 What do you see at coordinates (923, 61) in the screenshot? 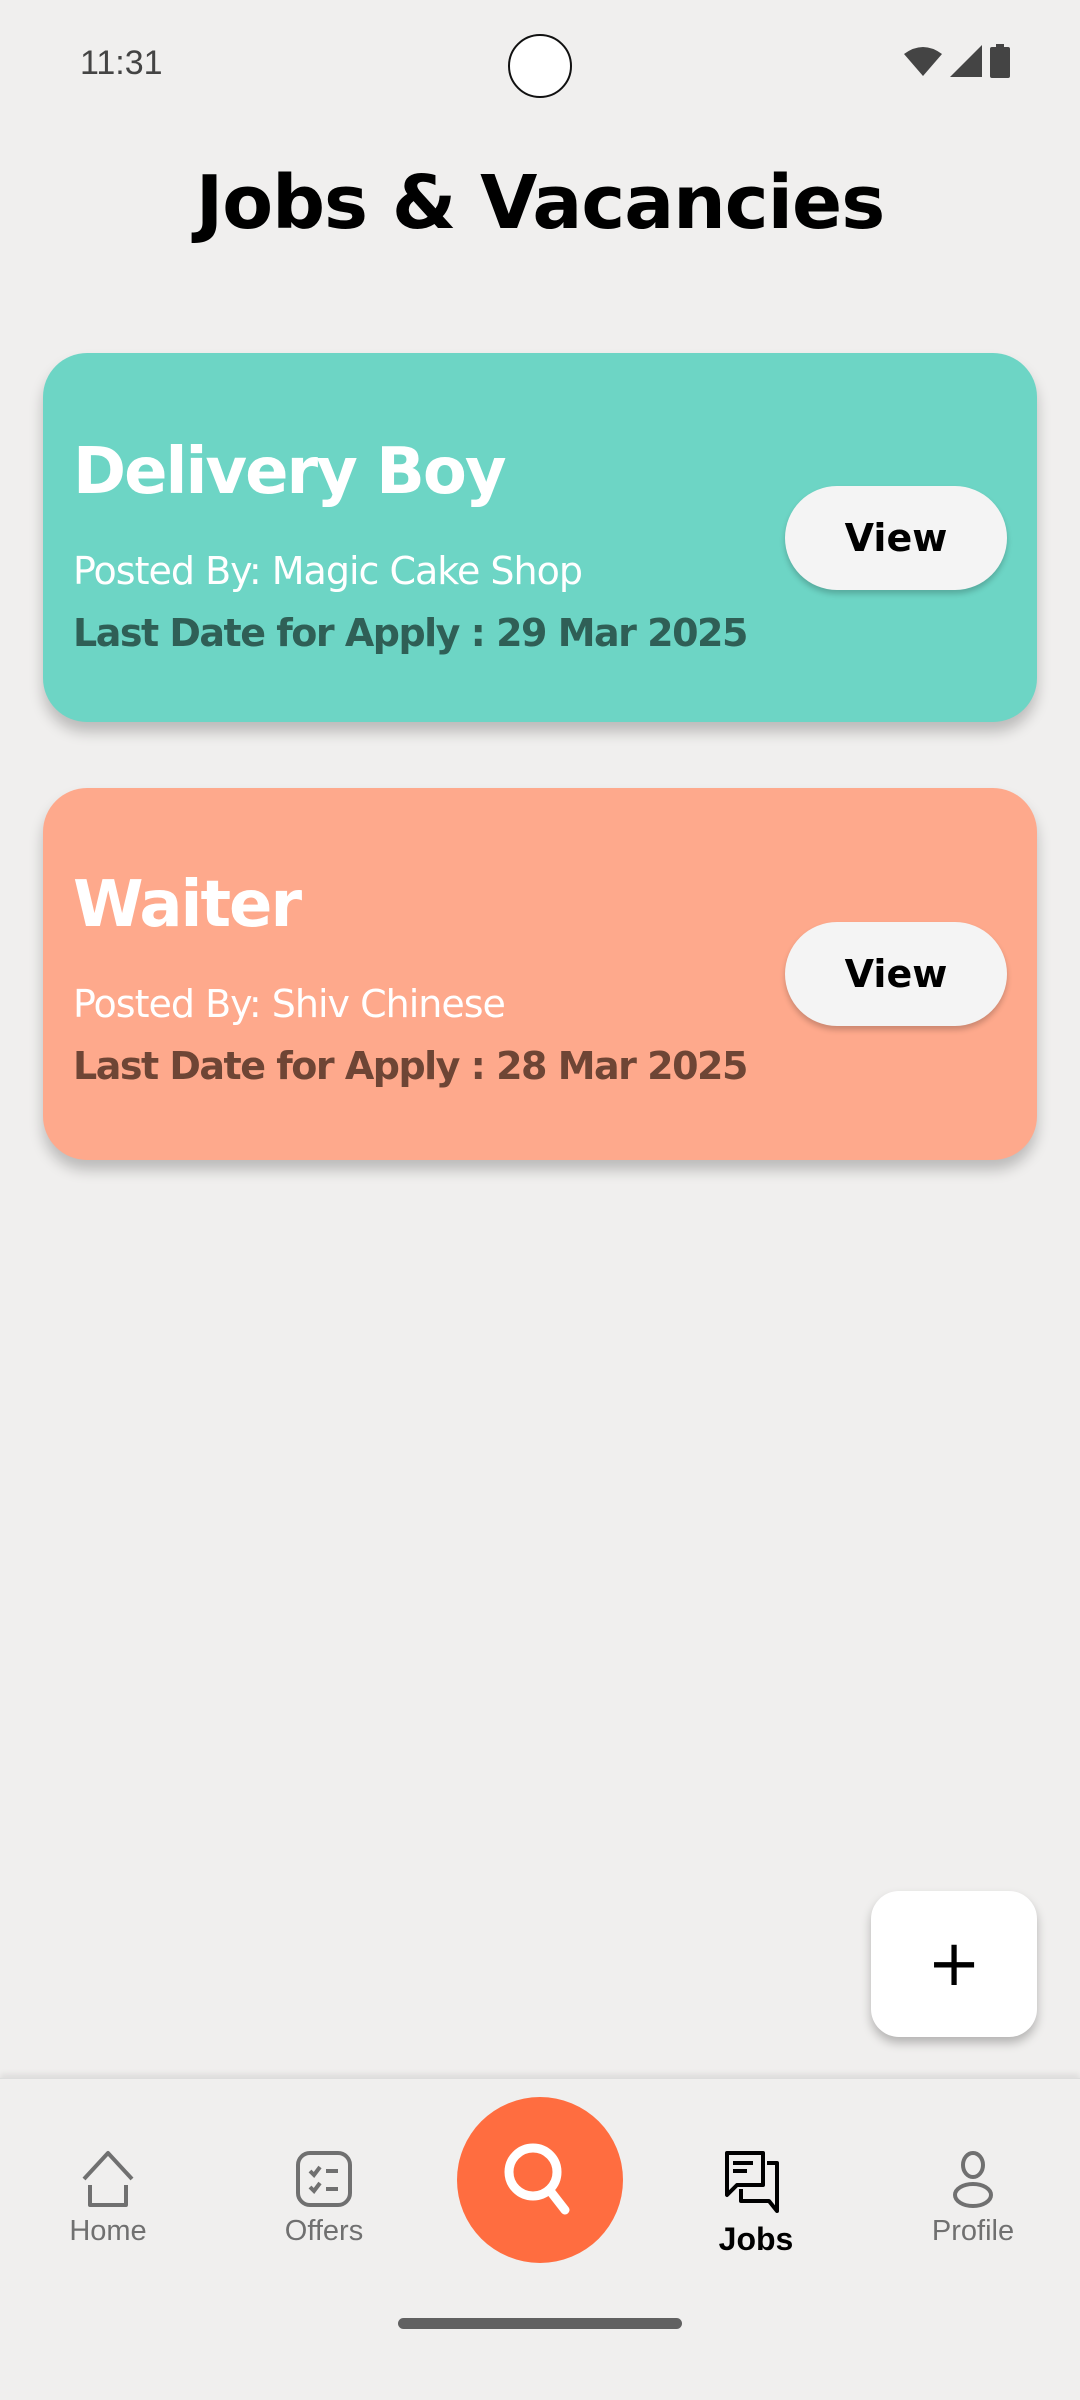
I see `wifi-icon` at bounding box center [923, 61].